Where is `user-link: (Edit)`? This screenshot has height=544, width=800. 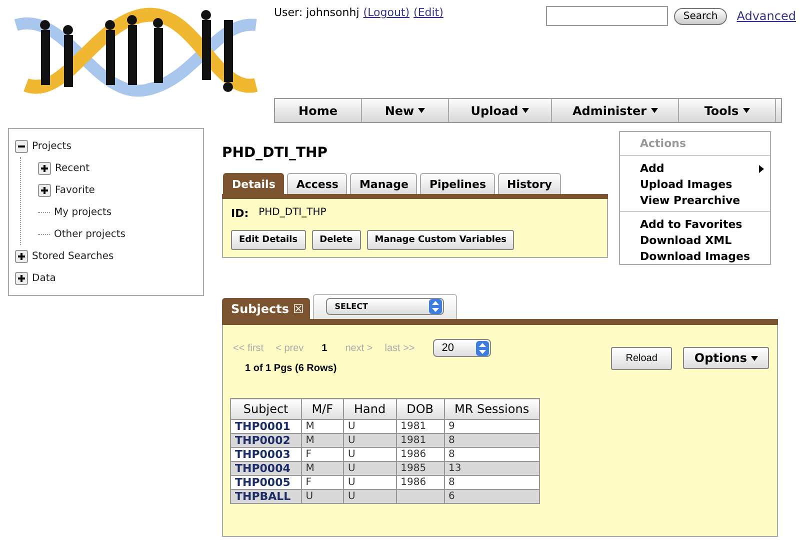 user-link: (Edit) is located at coordinates (429, 12).